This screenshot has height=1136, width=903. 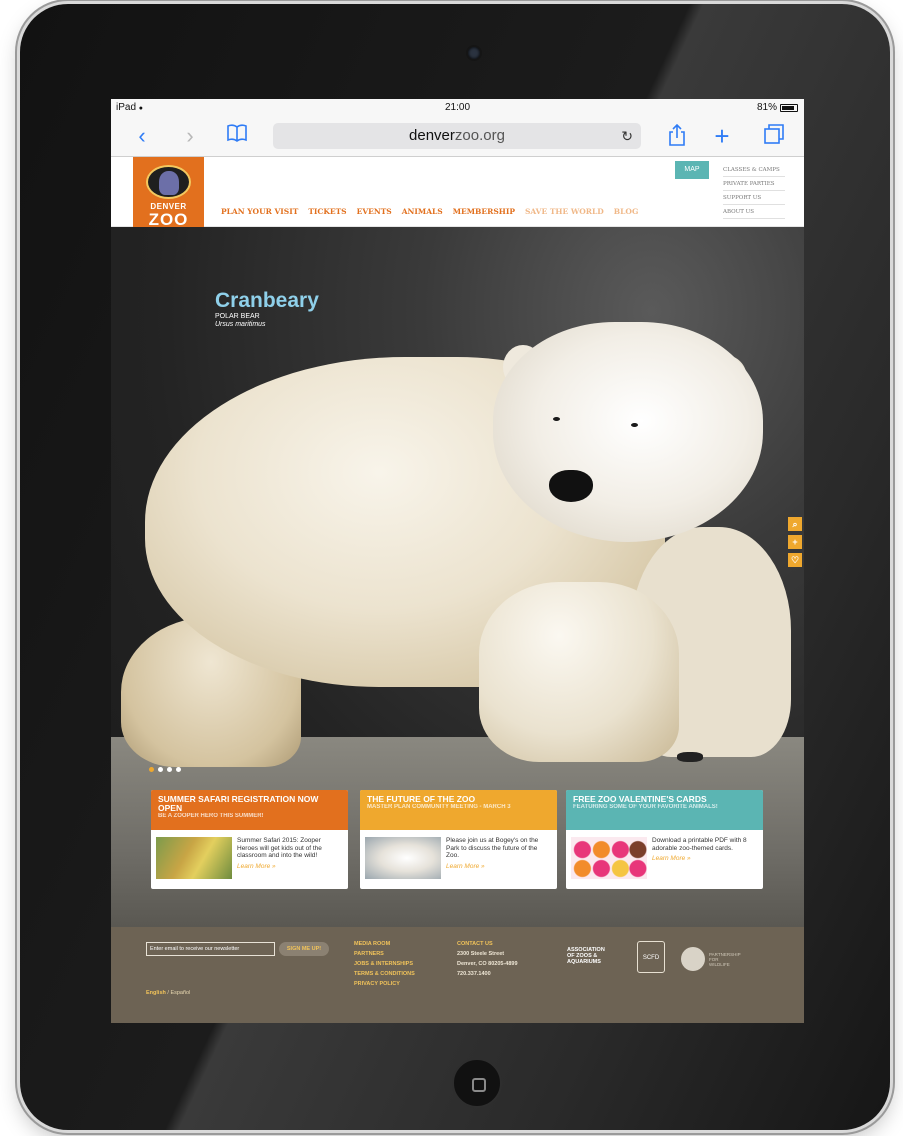 What do you see at coordinates (168, 182) in the screenshot?
I see `lion-emblem-icon` at bounding box center [168, 182].